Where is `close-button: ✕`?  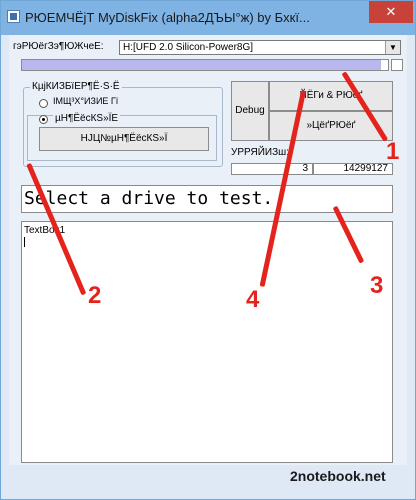
close-button: ✕ is located at coordinates (391, 12).